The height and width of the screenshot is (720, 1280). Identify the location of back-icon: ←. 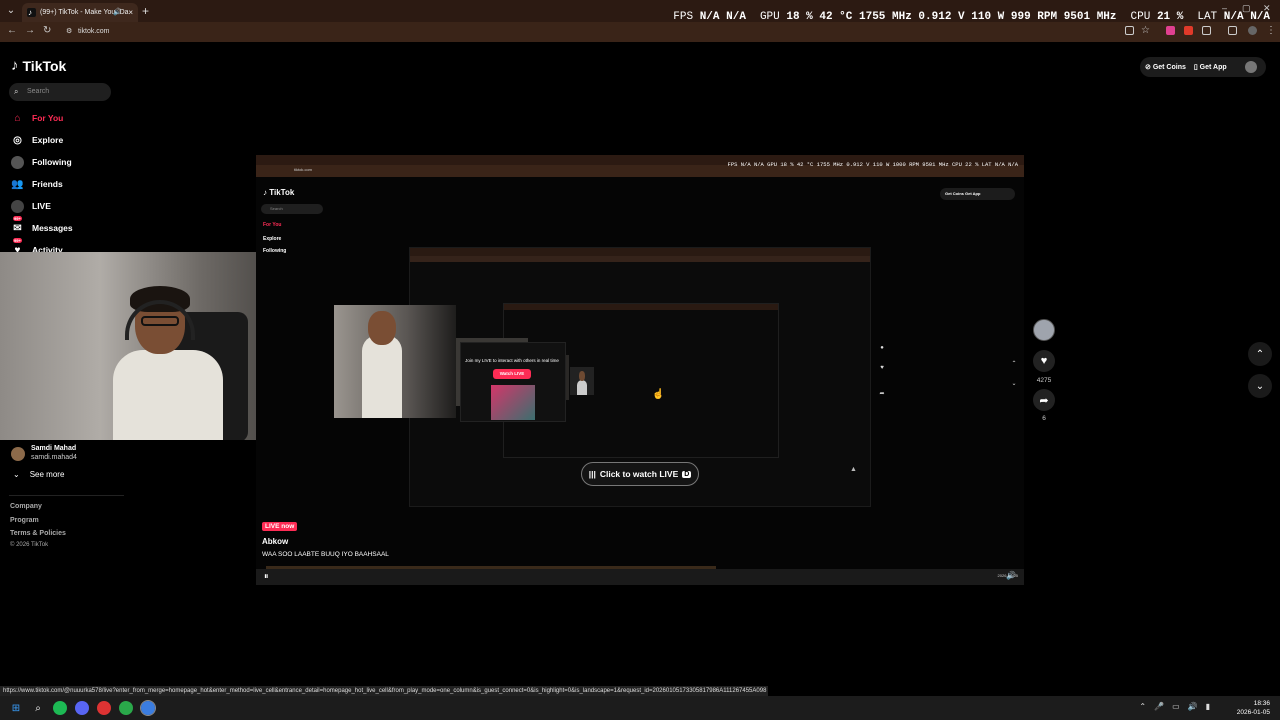
(12, 30).